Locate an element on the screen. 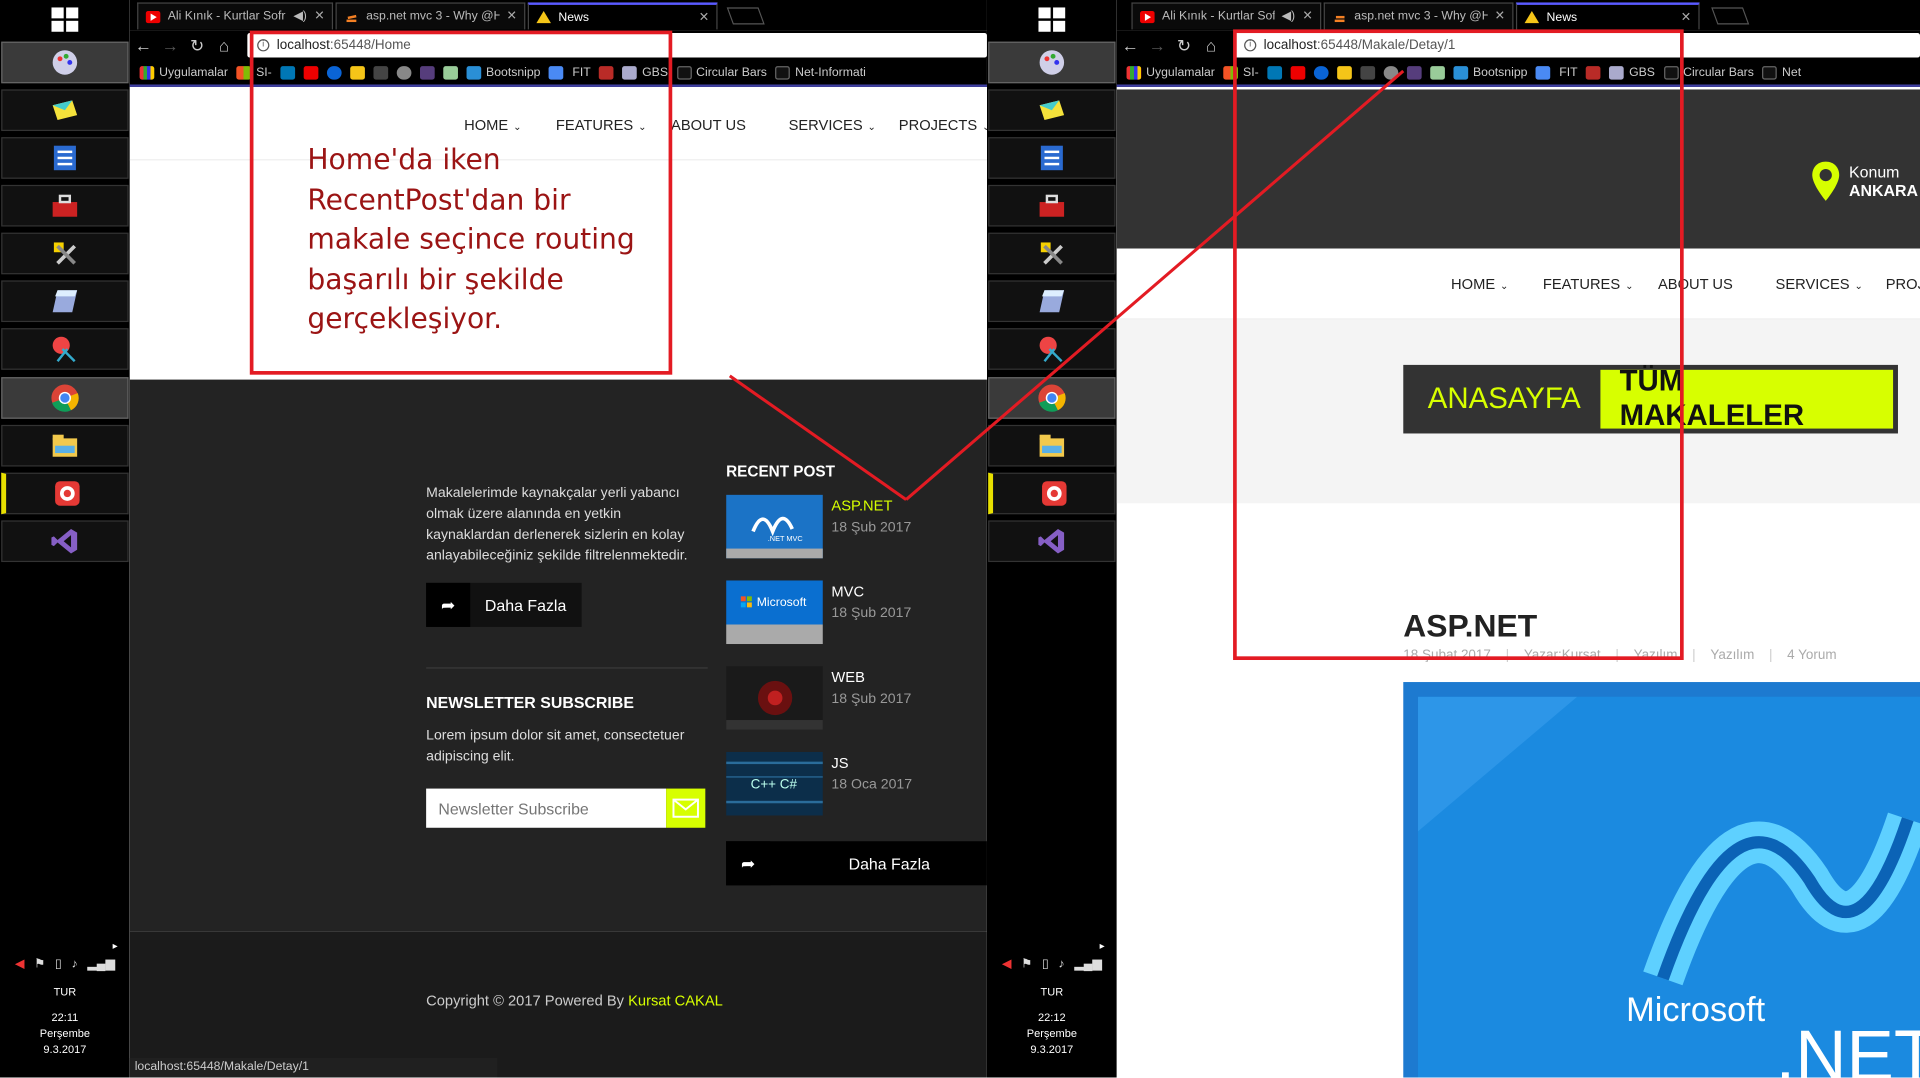 The height and width of the screenshot is (1078, 1920). connector-line-b is located at coordinates (1155, 285).